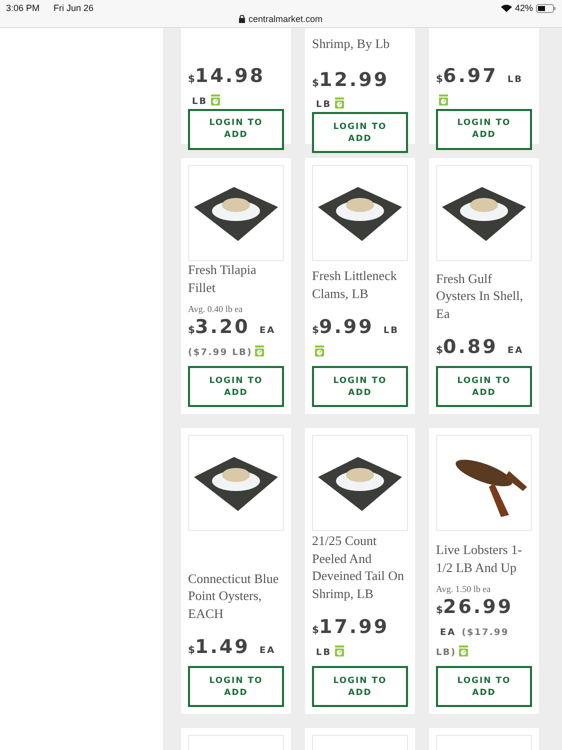 The width and height of the screenshot is (562, 750). What do you see at coordinates (232, 648) in the screenshot?
I see `price-text: $1.49 EA` at bounding box center [232, 648].